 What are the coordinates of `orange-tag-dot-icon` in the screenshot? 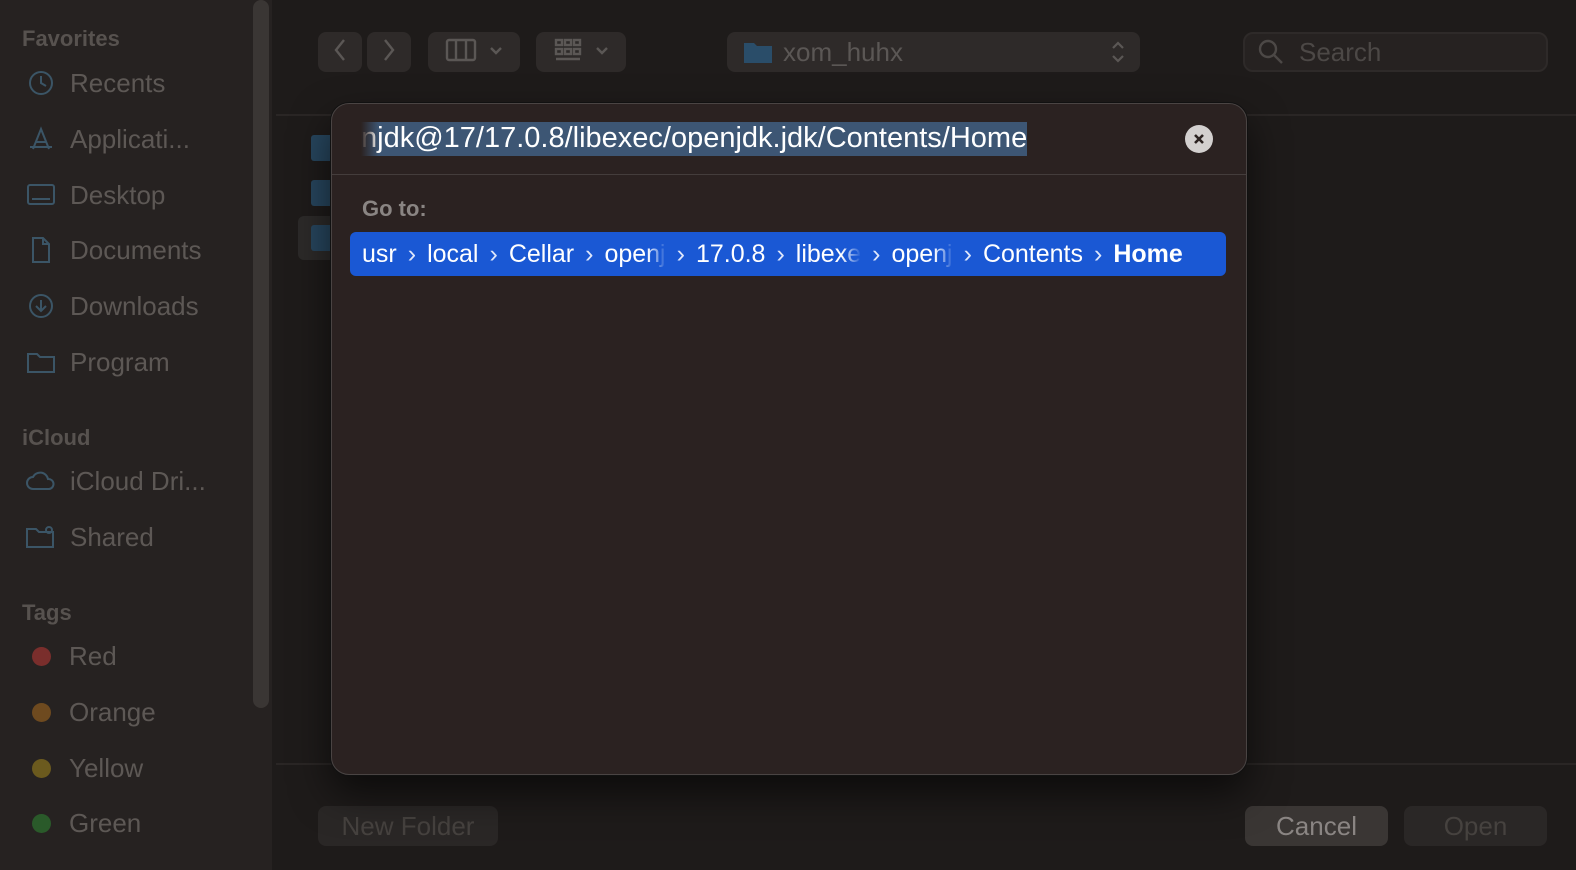 It's located at (41, 712).